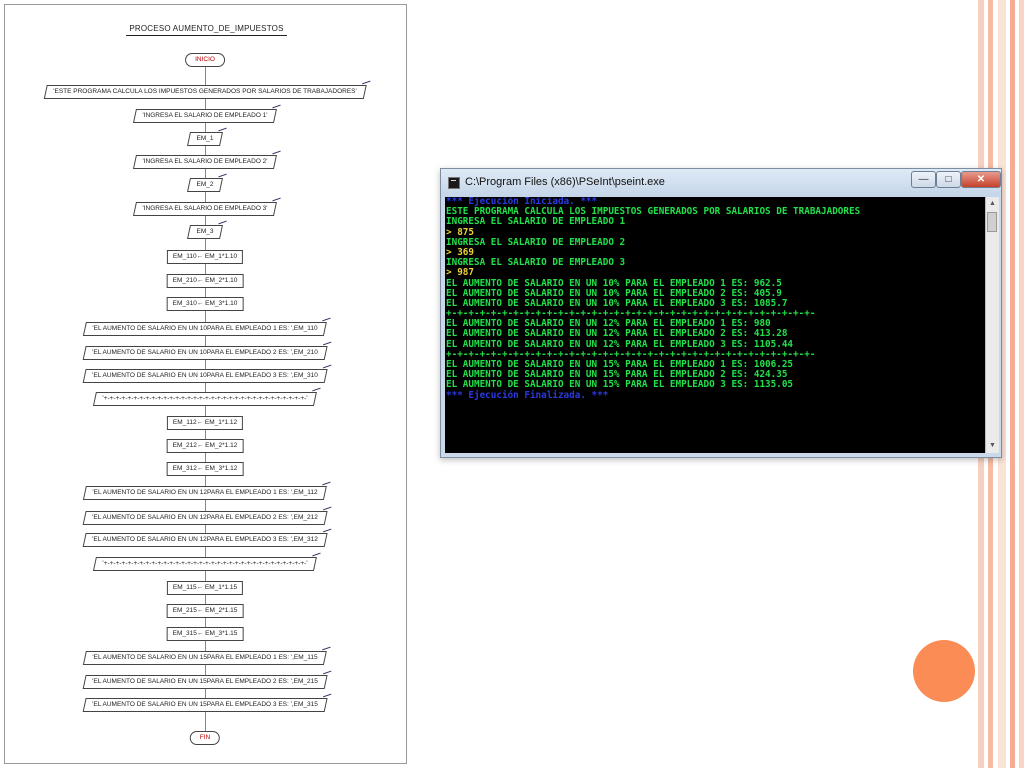 Image resolution: width=1024 pixels, height=768 pixels. I want to click on flow-io-parallelogram: EM_2, so click(205, 185).